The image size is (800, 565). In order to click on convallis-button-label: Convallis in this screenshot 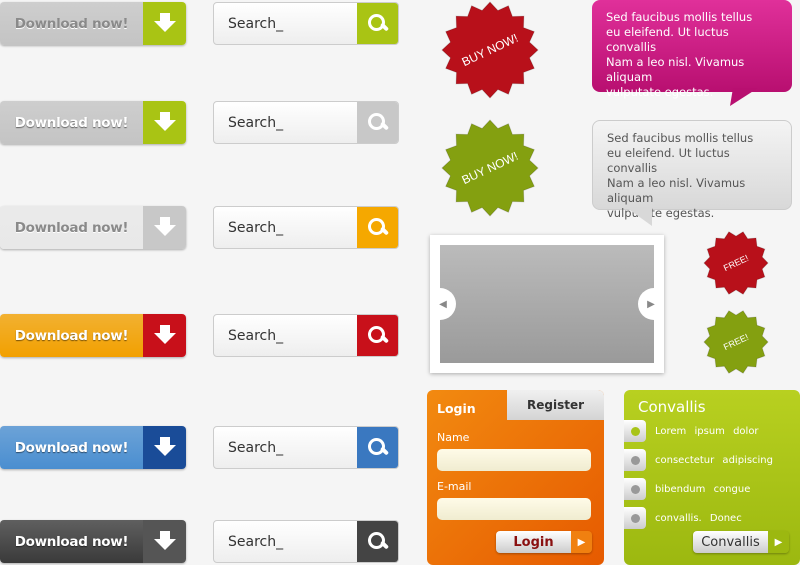, I will do `click(730, 542)`.